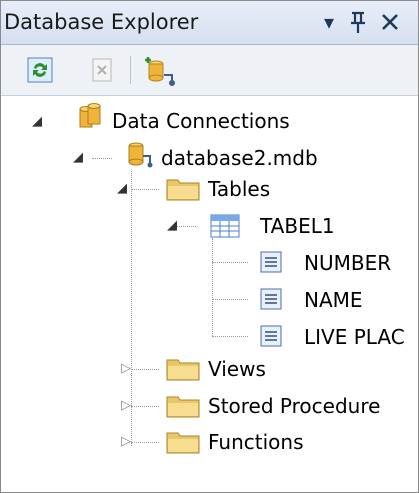  I want to click on close-icon, so click(390, 22).